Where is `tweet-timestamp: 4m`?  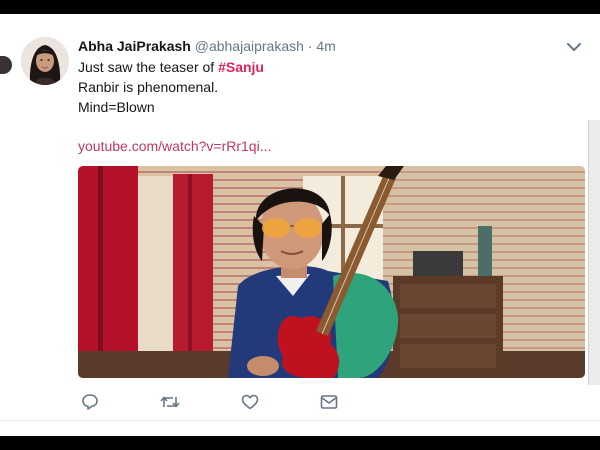
tweet-timestamp: 4m is located at coordinates (325, 46).